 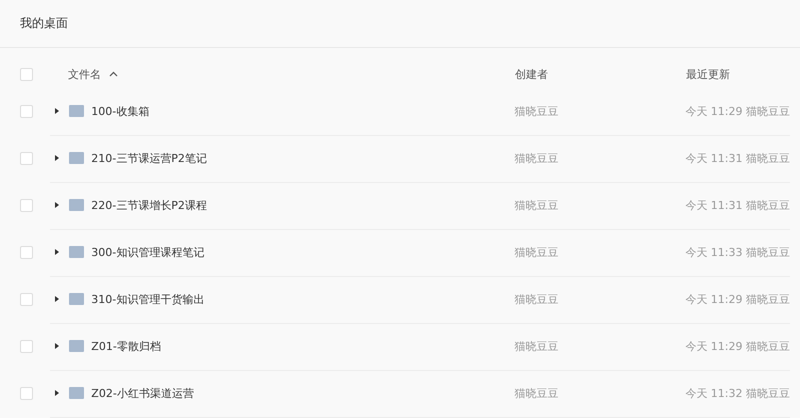 I want to click on folder-name: Z02-小红书渠道运营, so click(x=142, y=393).